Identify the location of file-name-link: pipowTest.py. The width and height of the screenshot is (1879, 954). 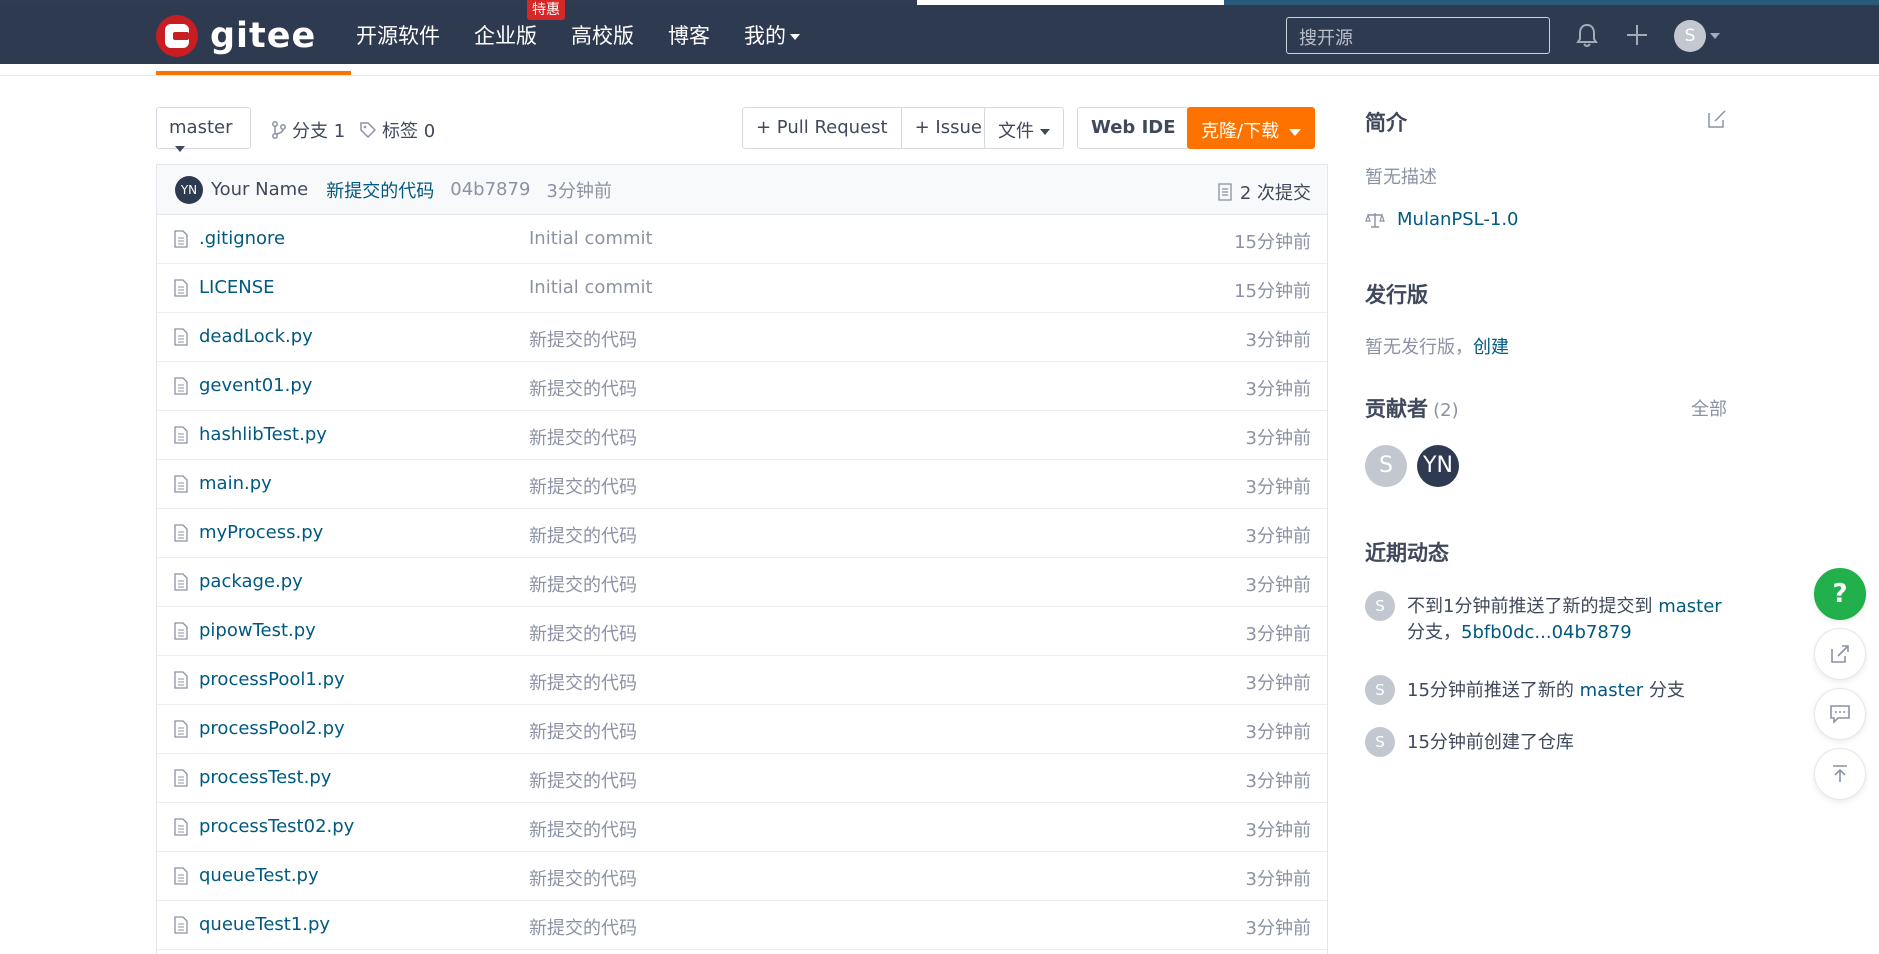
(257, 630).